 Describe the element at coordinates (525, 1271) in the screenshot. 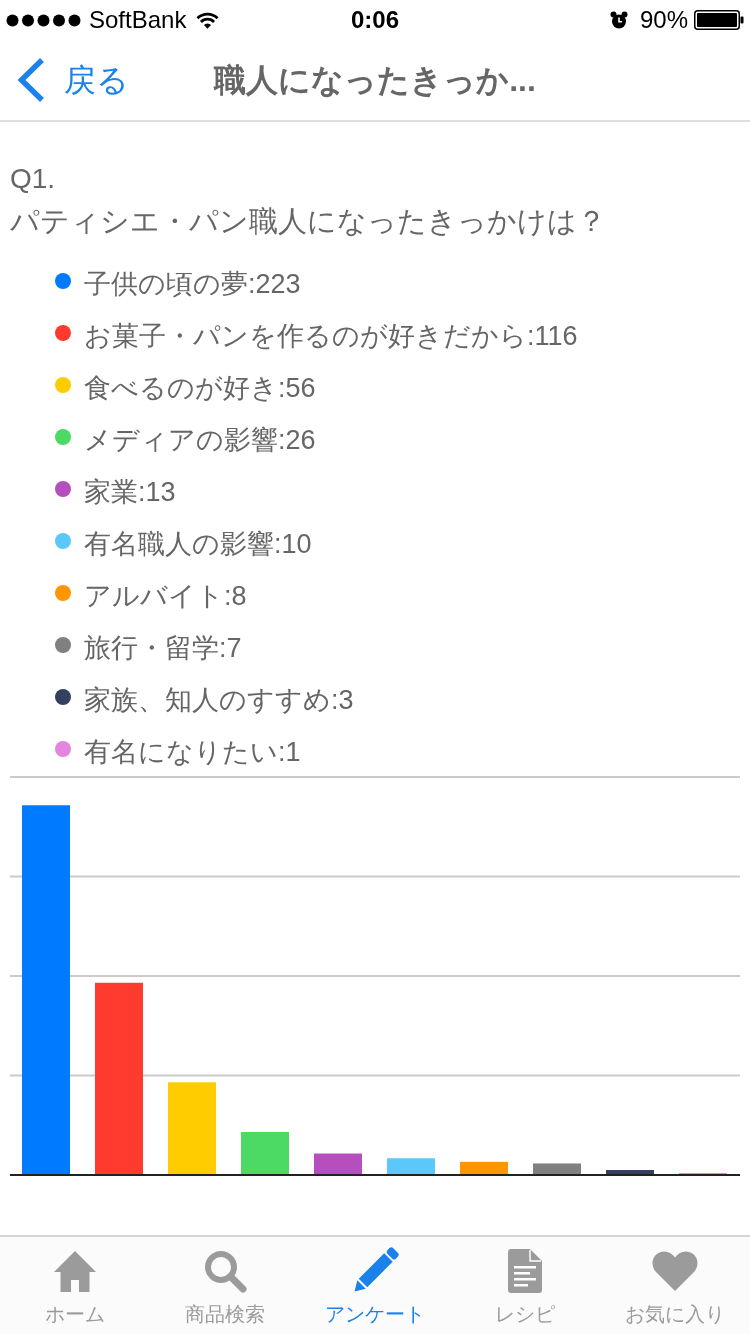

I see `document-icon` at that location.